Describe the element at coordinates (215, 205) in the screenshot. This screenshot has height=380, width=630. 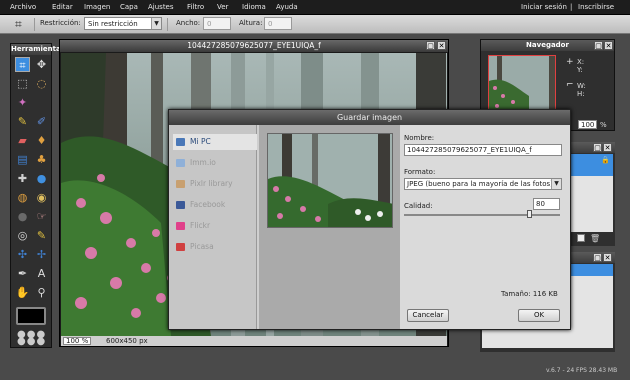
I see `destination-facebook: Facebook` at that location.